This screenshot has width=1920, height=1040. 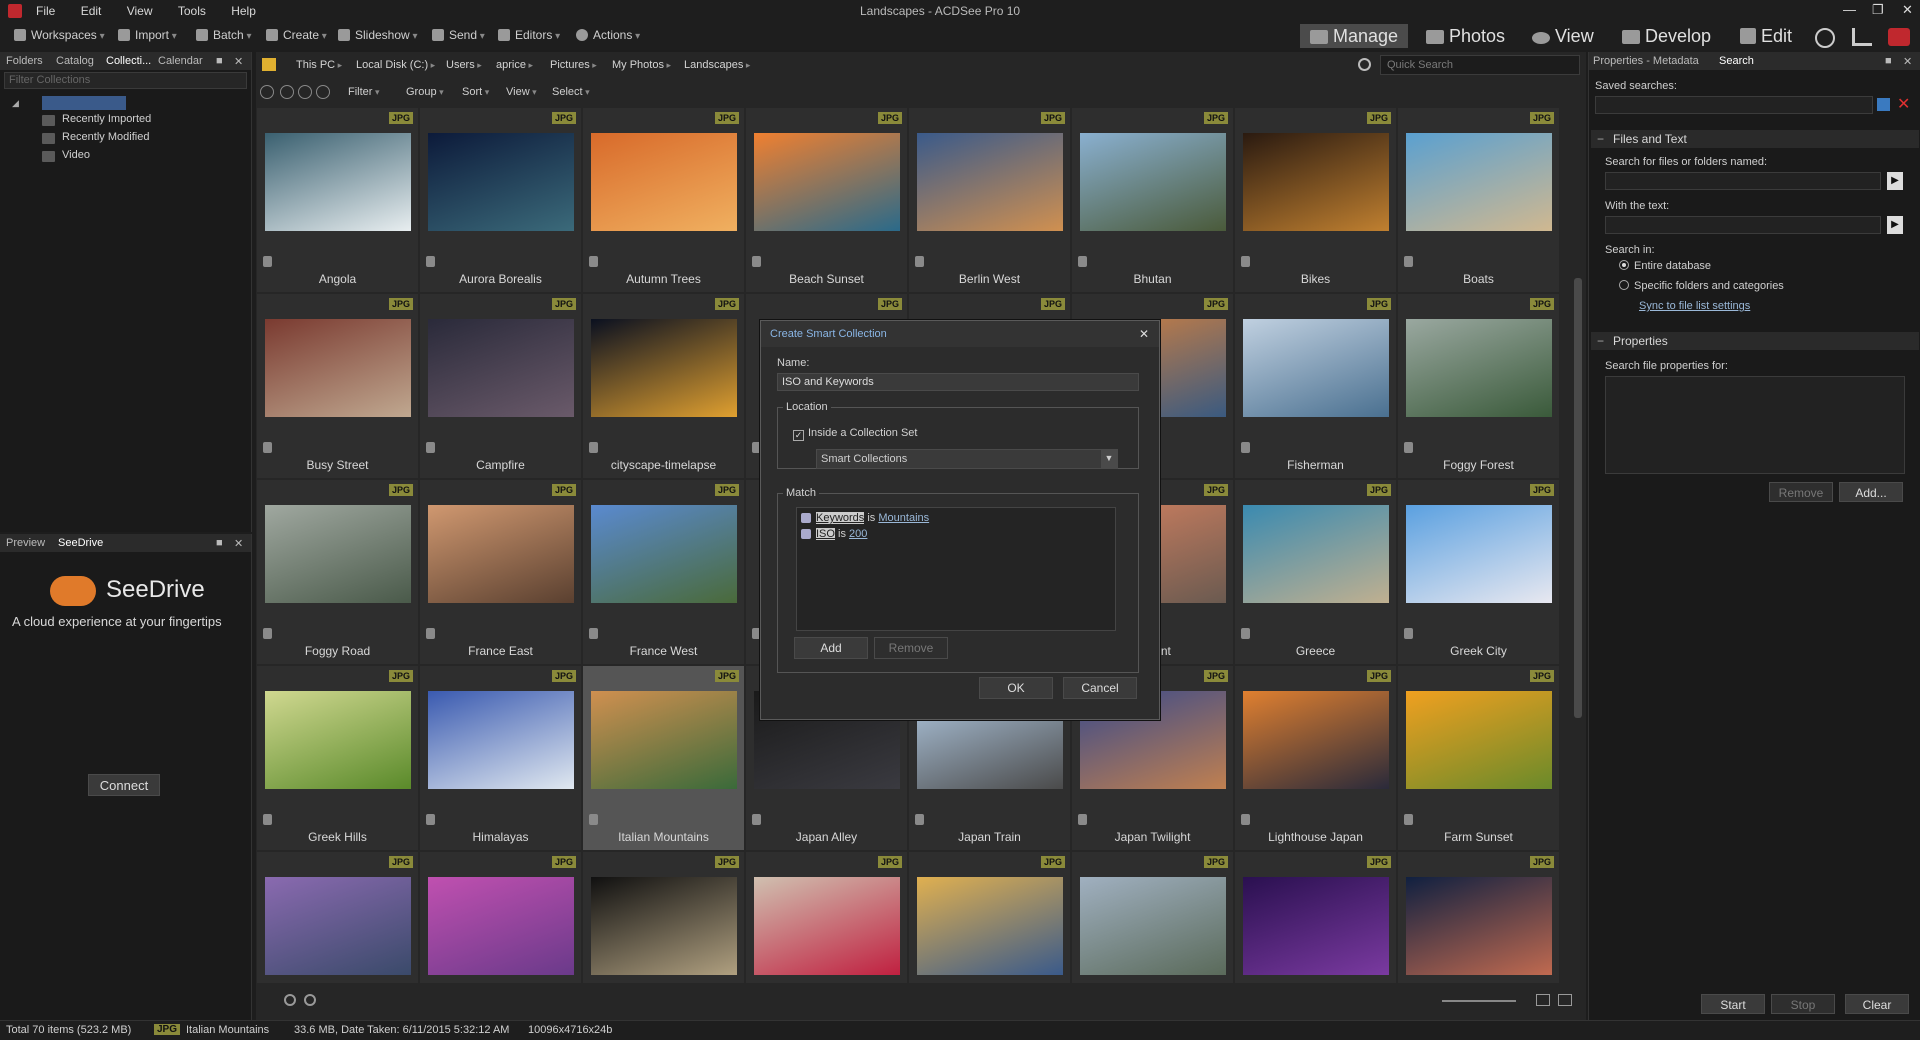 What do you see at coordinates (337, 758) in the screenshot?
I see `thumbnail-cell: JPG Greek Hills` at bounding box center [337, 758].